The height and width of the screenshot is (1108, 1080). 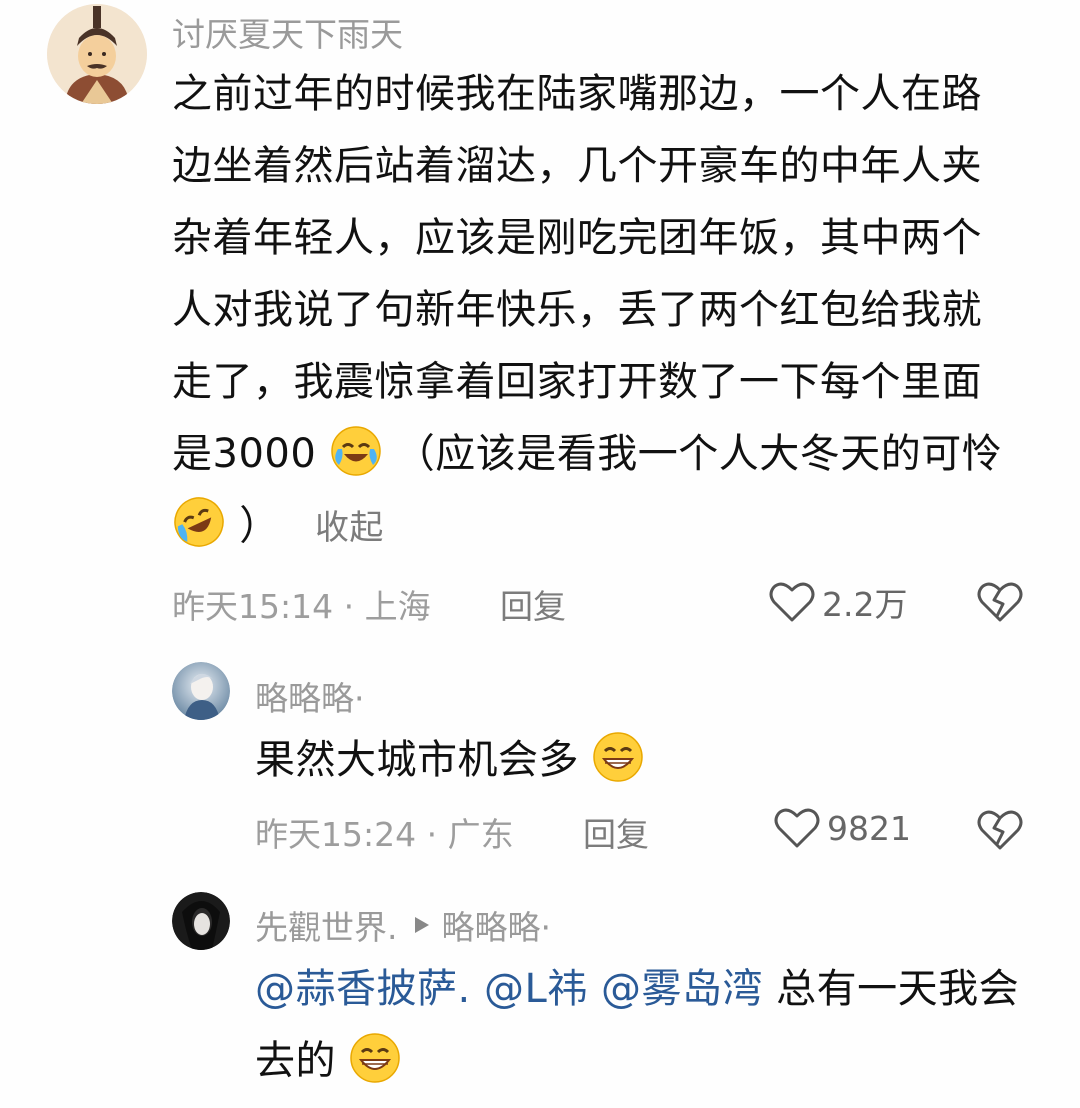 What do you see at coordinates (577, 166) in the screenshot?
I see `comment-line: 边坐着然后站着溜达，几个开豪车的中年人夹` at bounding box center [577, 166].